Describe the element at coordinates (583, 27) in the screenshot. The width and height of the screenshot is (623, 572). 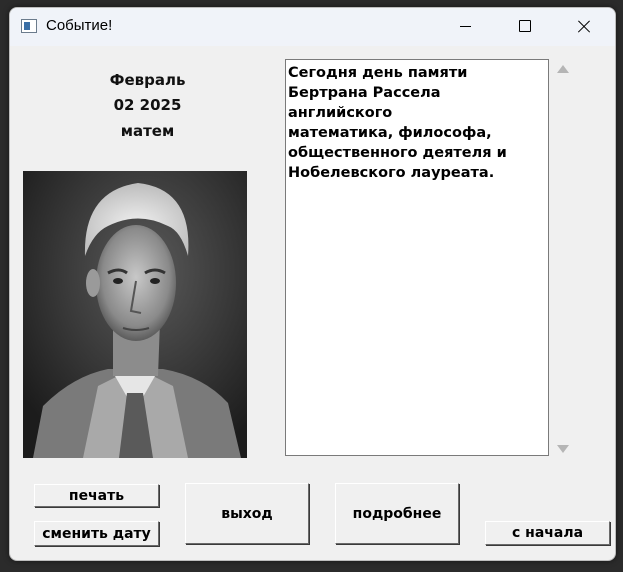
I see `close-icon` at that location.